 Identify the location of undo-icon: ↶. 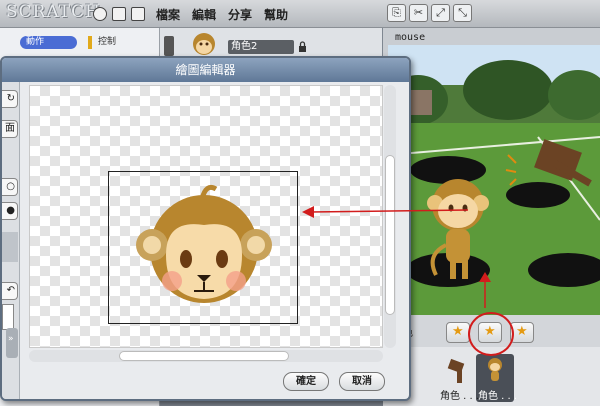
(10, 291).